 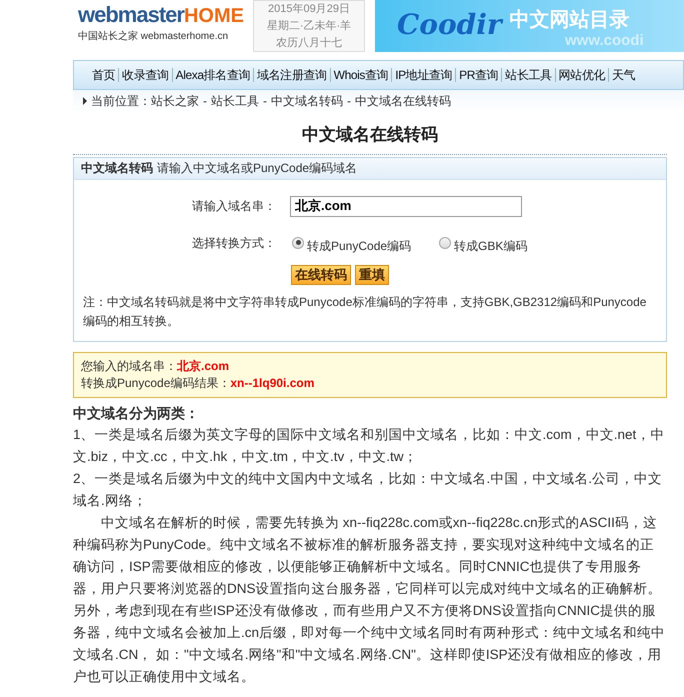 I want to click on note-text: 注：中文域名转码就是将中文字符串转成Punycode标准编码的字符串，支持GBK,GB2312编码和Punycode编码的相互转换。, so click(x=365, y=312).